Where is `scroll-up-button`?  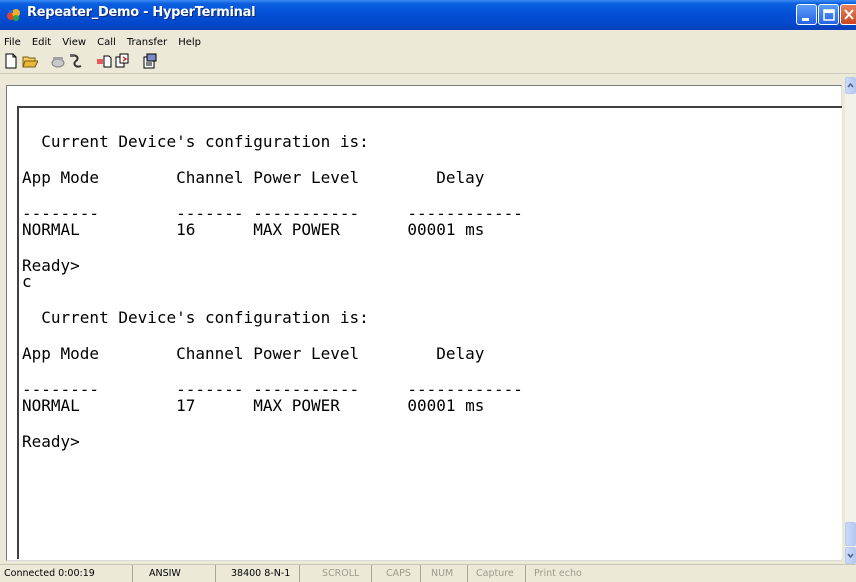 scroll-up-button is located at coordinates (850, 85).